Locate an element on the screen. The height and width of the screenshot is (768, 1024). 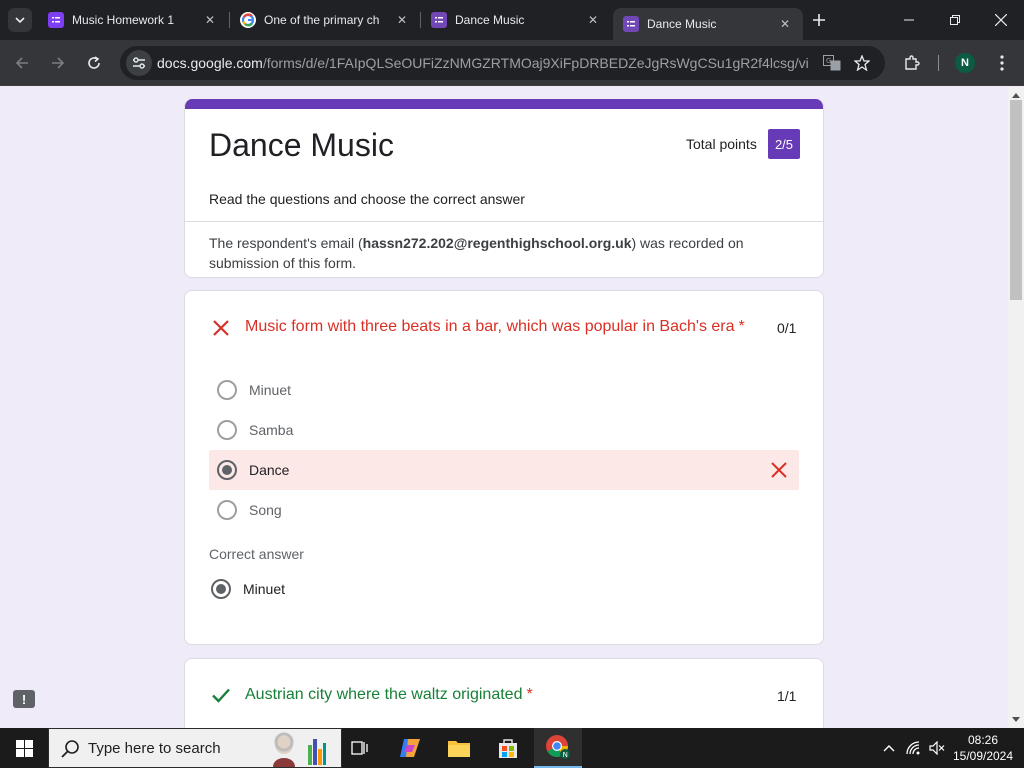
chrome-icon: N is located at coordinates (558, 747).